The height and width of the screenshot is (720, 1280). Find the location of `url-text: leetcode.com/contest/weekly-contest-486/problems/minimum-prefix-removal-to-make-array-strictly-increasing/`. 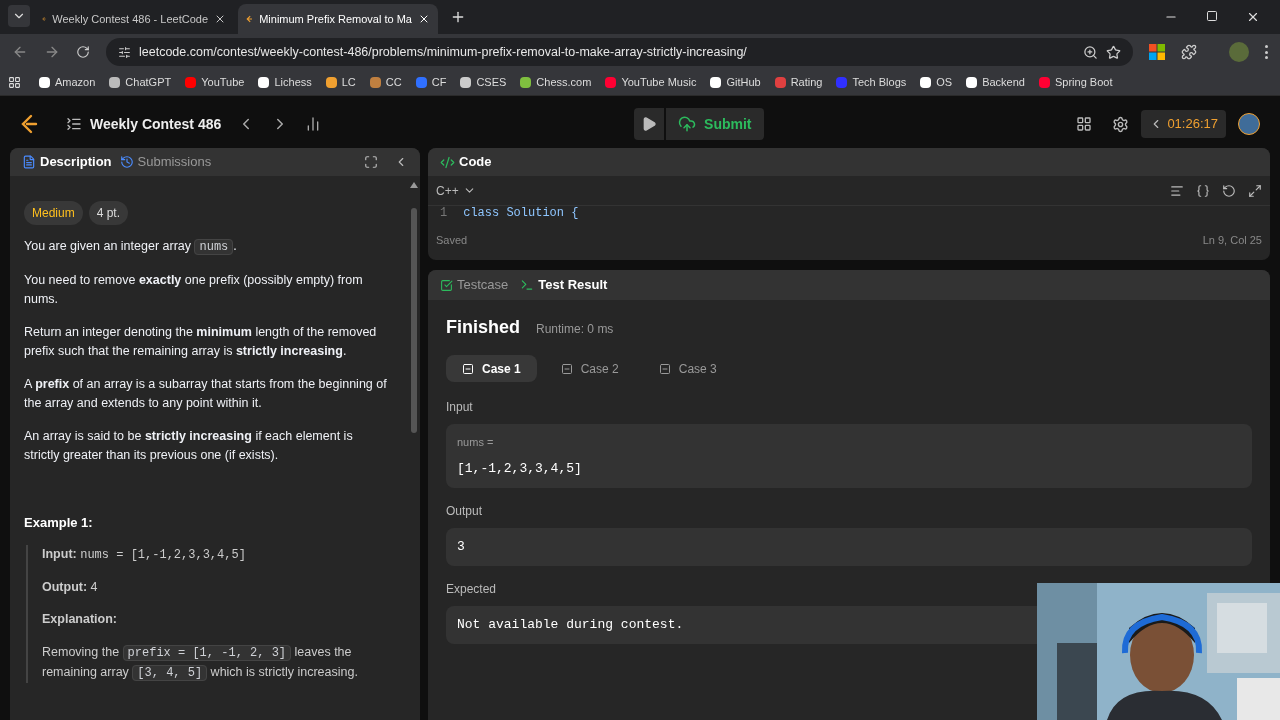

url-text: leetcode.com/contest/weekly-contest-486/problems/minimum-prefix-removal-to-make-array-strictly-increasing/ is located at coordinates (443, 52).